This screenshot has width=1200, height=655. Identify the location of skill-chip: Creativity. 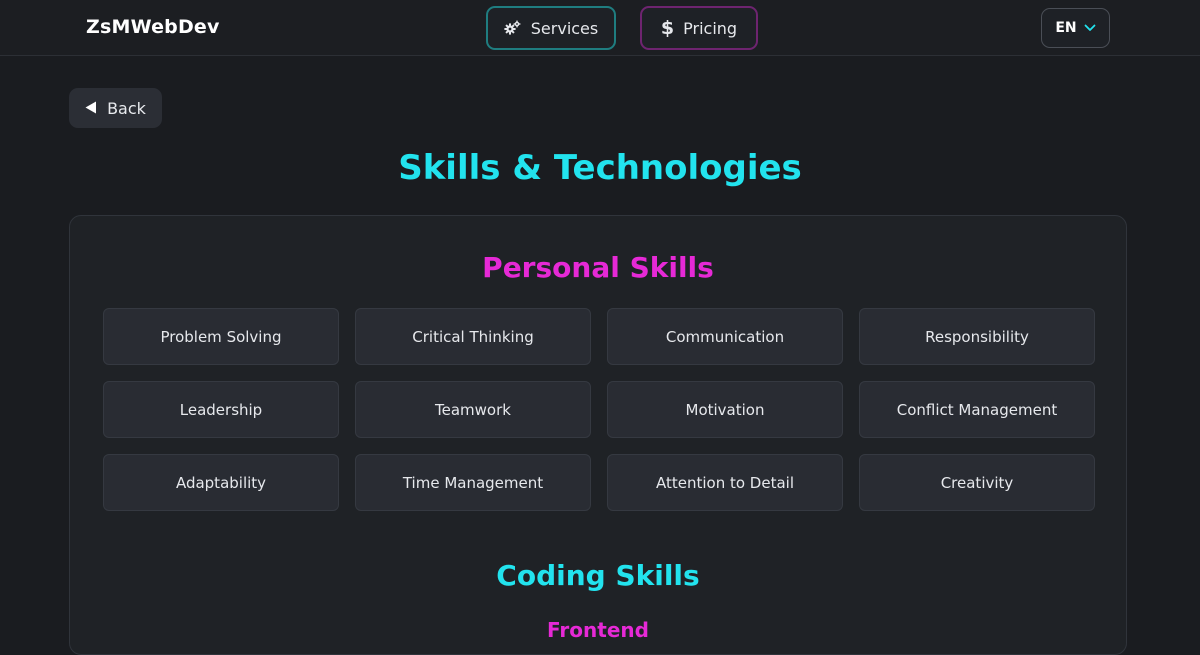
(977, 482).